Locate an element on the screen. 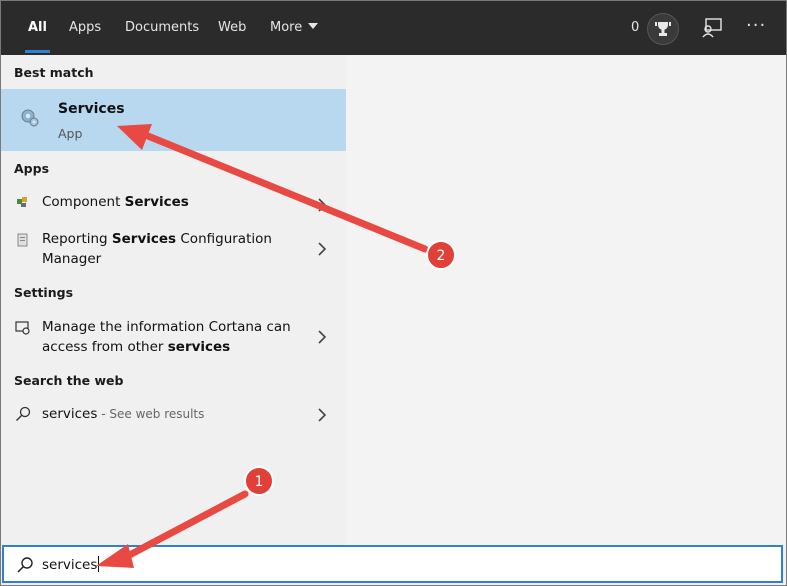 The image size is (787, 586). result-label: Reporting Services Configuration Manager is located at coordinates (157, 249).